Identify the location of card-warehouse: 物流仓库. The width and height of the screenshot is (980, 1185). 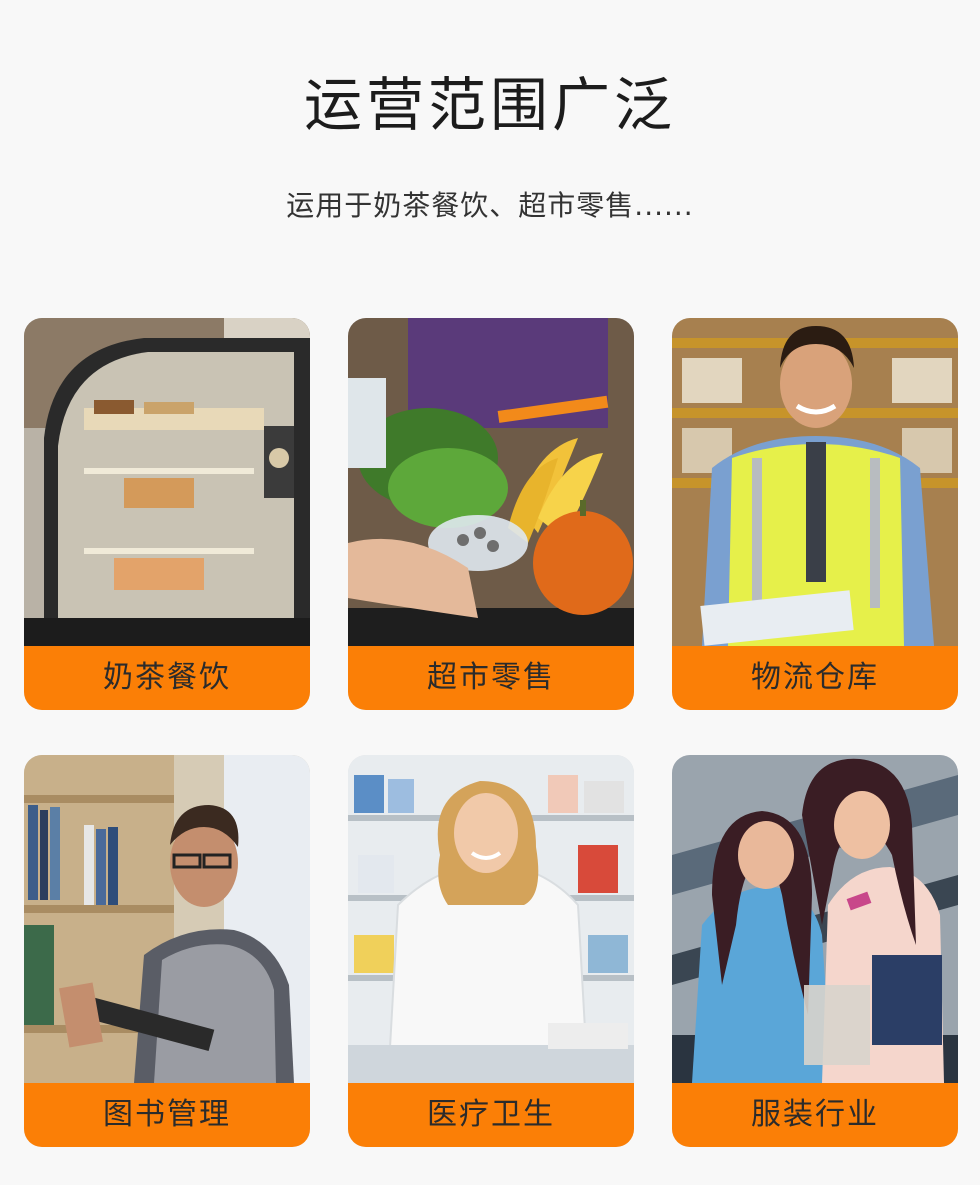
(815, 514).